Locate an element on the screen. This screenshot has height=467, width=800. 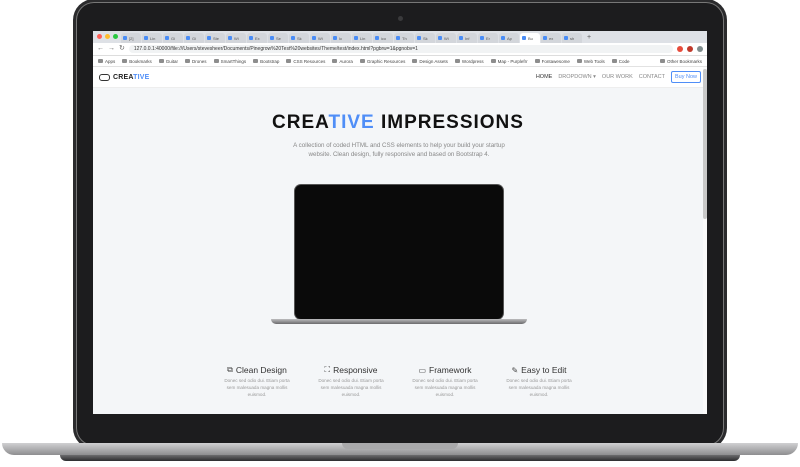
laptop-base is located at coordinates (400, 449).